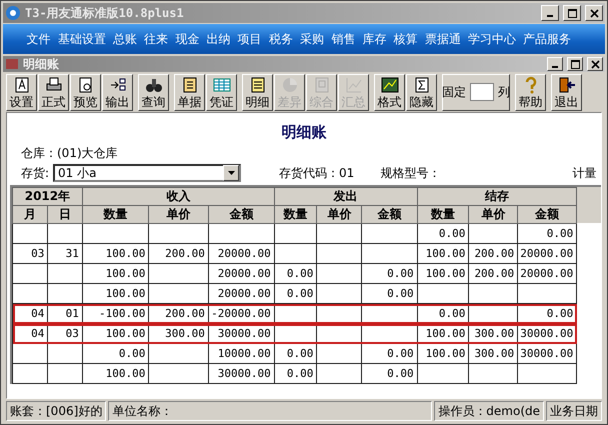 The height and width of the screenshot is (425, 608). I want to click on column-header: 月, so click(30, 215).